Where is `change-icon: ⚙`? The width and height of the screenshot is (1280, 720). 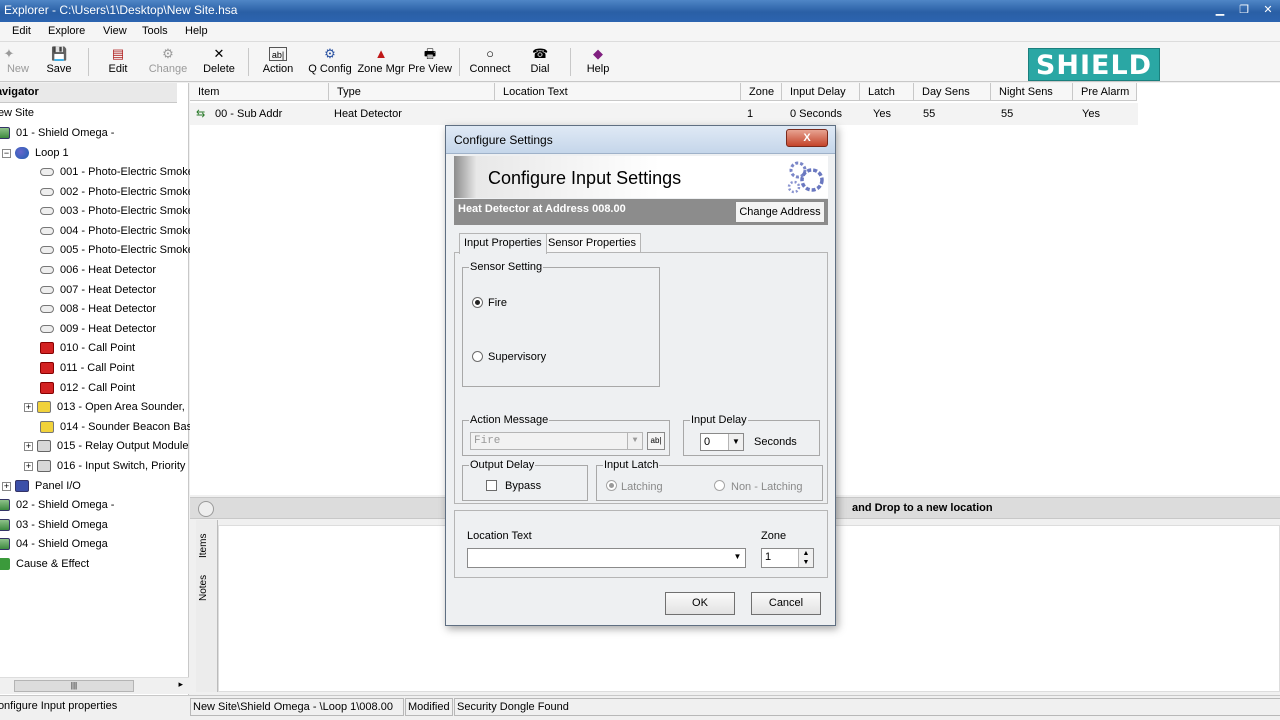 change-icon: ⚙ is located at coordinates (168, 53).